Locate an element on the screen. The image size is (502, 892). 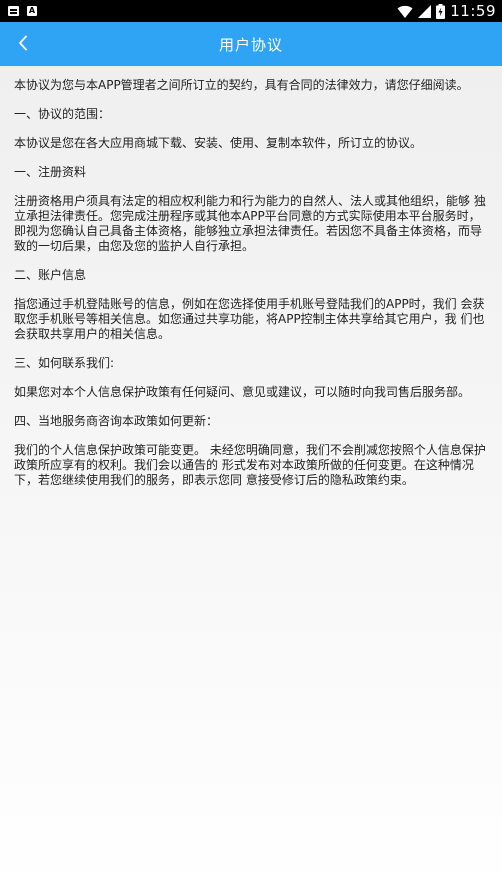
agreement-intro: 本协议为您与本APP管理者之间所订立的契约，具有合同的法律效力，请您仔细阅读。 is located at coordinates (241, 85).